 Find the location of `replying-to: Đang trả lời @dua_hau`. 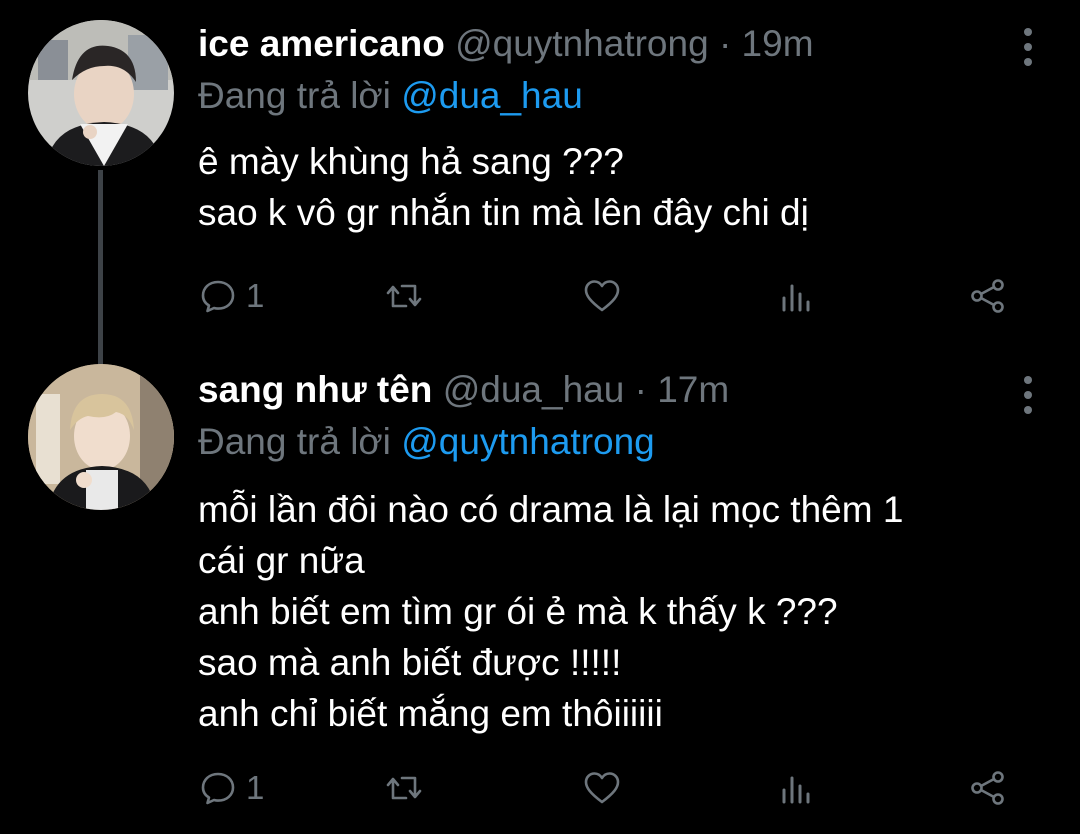

replying-to: Đang trả lời @dua_hau is located at coordinates (390, 96).